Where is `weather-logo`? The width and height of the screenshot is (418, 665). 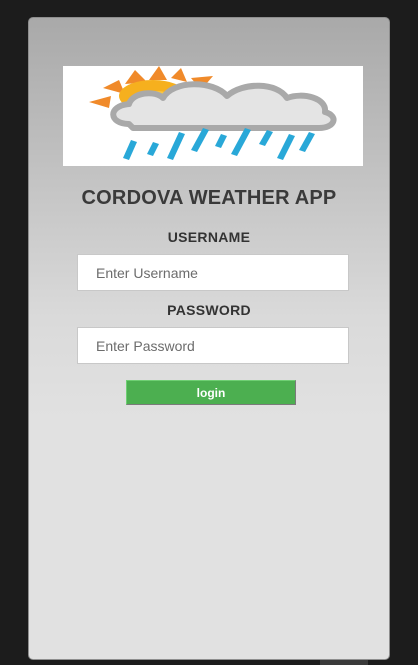 weather-logo is located at coordinates (213, 116).